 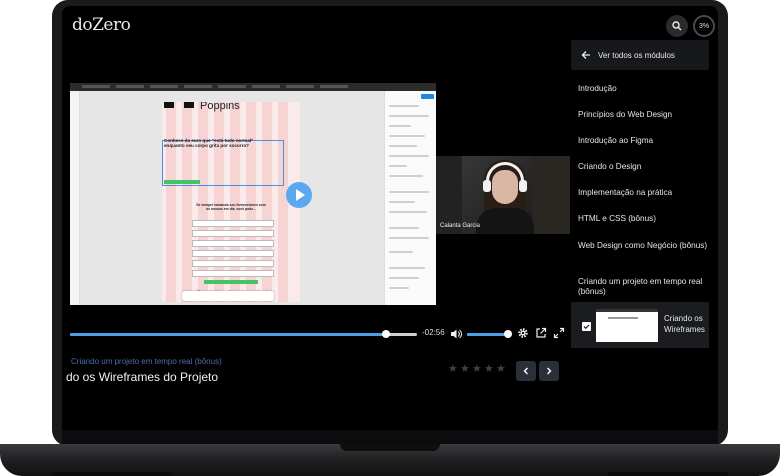 What do you see at coordinates (385, 334) in the screenshot?
I see `seek-handle` at bounding box center [385, 334].